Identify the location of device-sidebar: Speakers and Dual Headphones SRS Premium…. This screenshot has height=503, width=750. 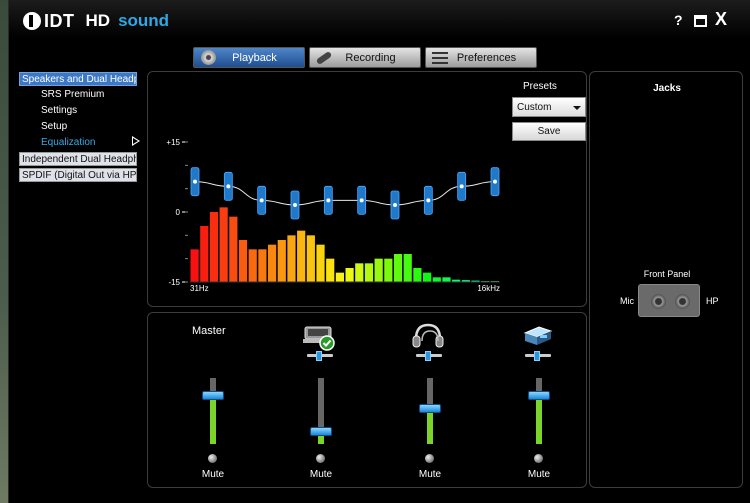
(83, 128).